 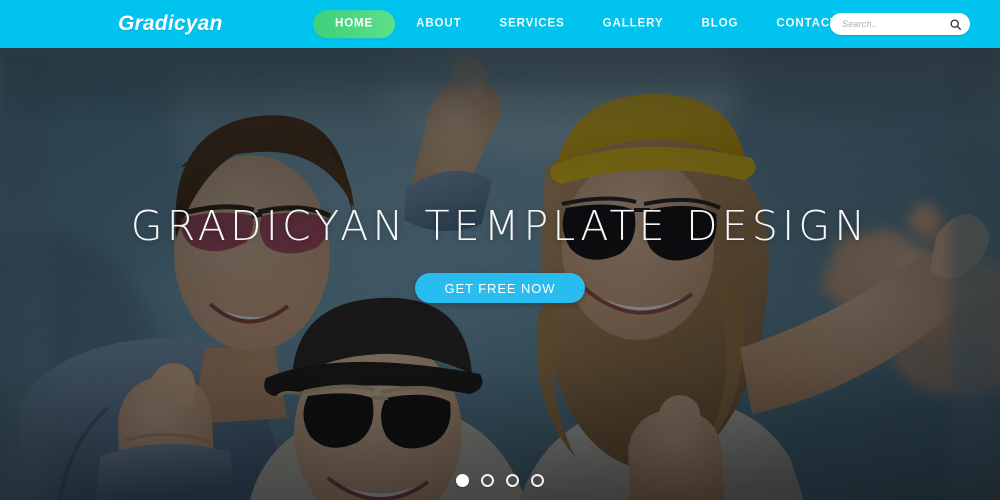 What do you see at coordinates (633, 24) in the screenshot?
I see `nav-item-gallery: GALLERY` at bounding box center [633, 24].